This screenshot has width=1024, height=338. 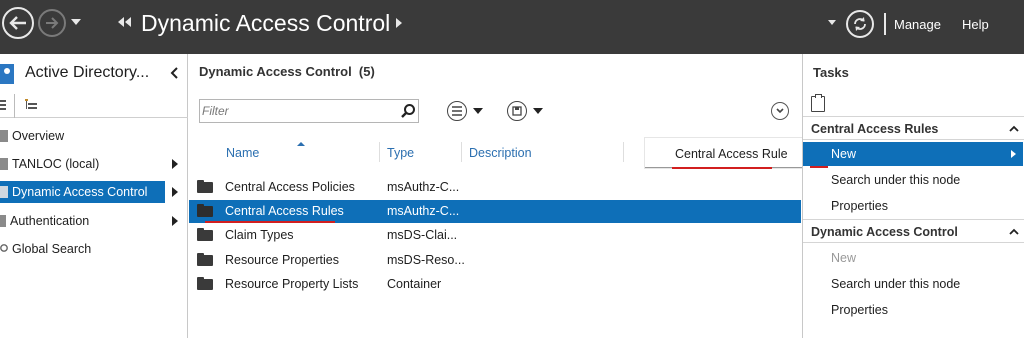 I want to click on column-header-type: Type, so click(x=400, y=157).